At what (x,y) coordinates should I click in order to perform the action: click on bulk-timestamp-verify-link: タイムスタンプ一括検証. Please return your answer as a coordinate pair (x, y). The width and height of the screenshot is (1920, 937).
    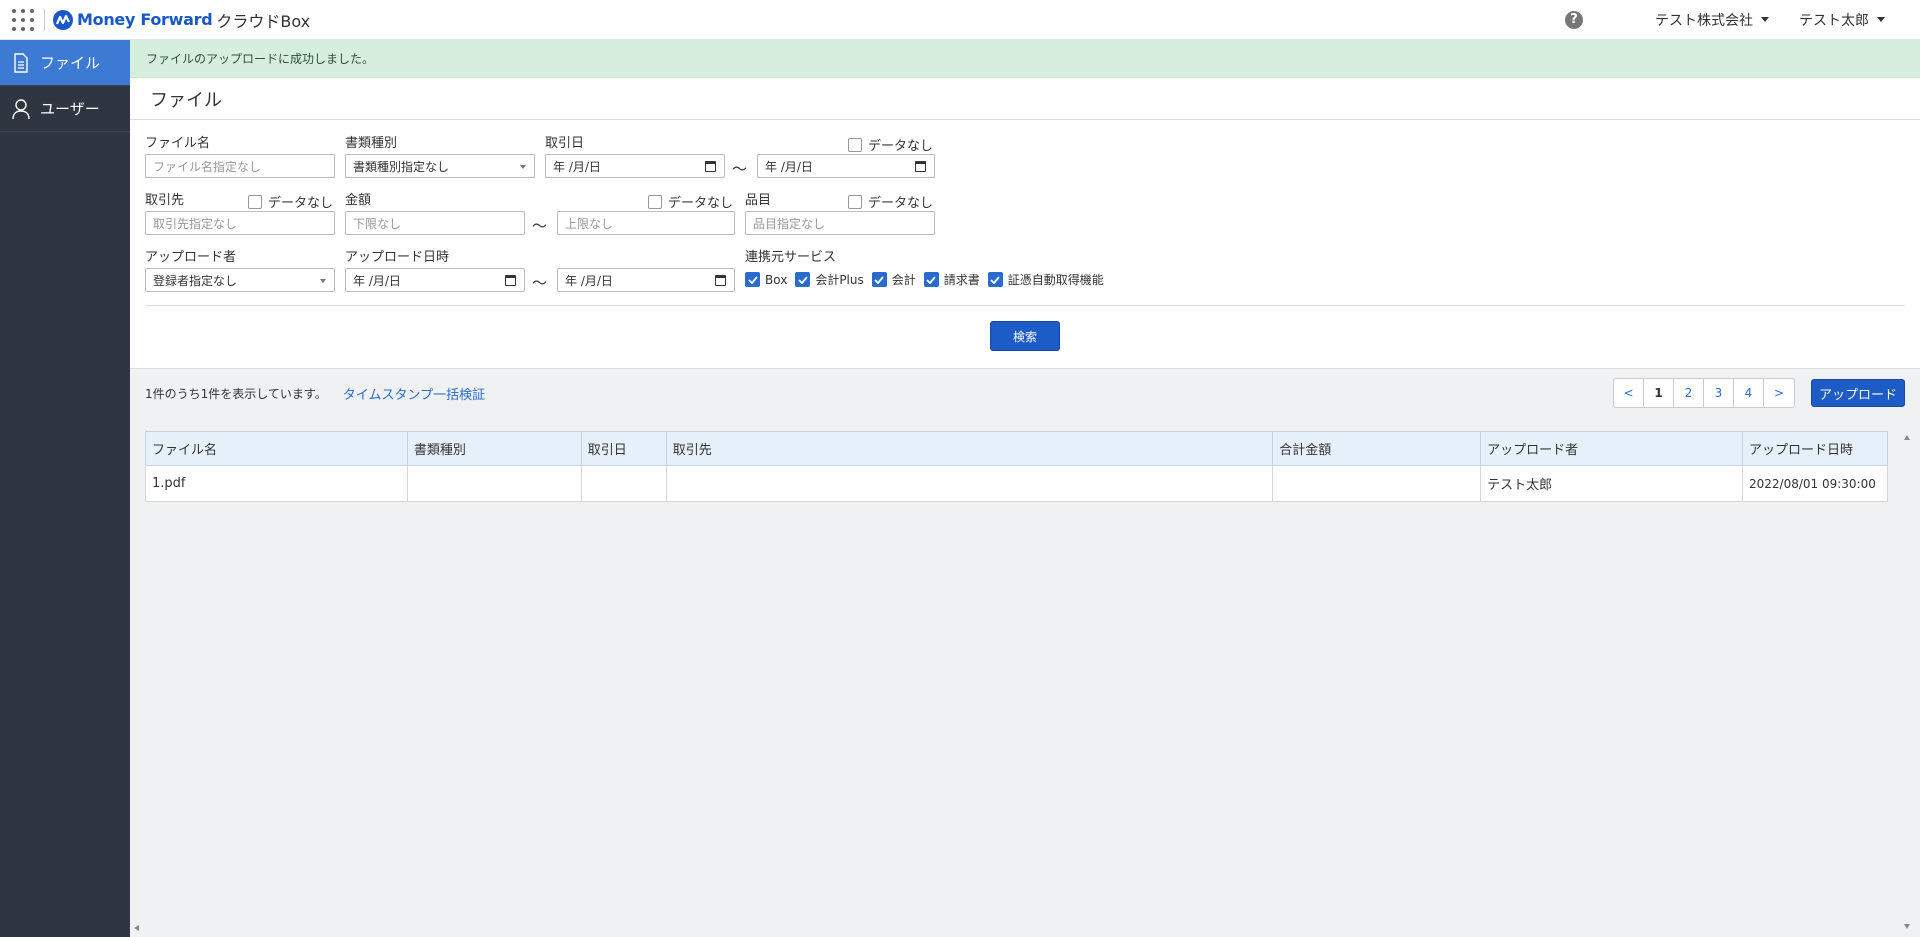
    Looking at the image, I should click on (414, 393).